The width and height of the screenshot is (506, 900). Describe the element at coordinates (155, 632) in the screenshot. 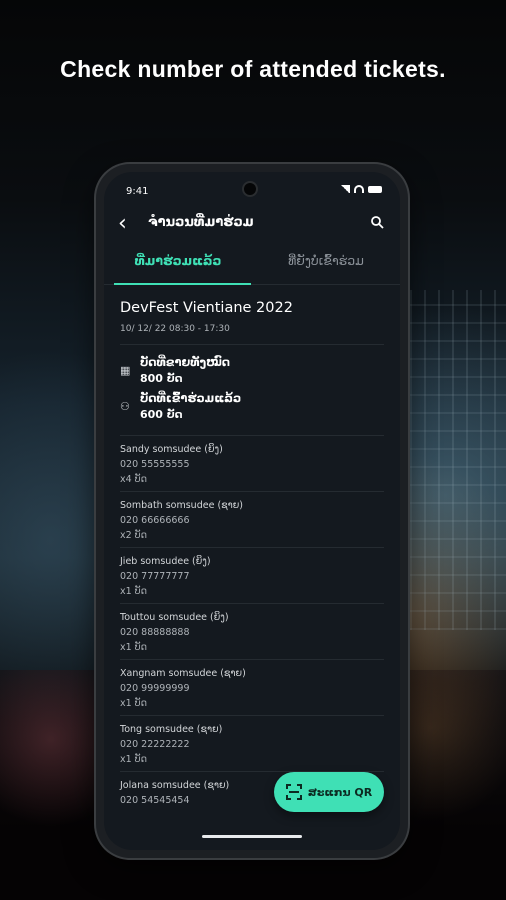

I see `attendee-phone: 020 88888888` at that location.